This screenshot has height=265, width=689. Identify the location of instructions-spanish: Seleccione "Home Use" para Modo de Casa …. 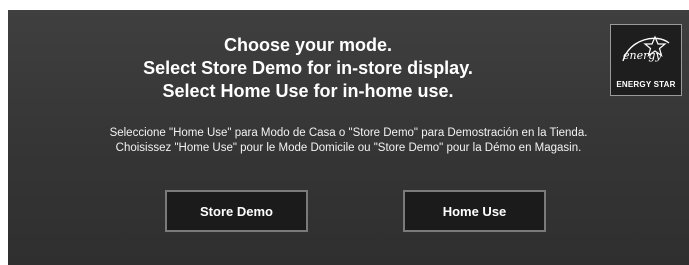
(348, 133).